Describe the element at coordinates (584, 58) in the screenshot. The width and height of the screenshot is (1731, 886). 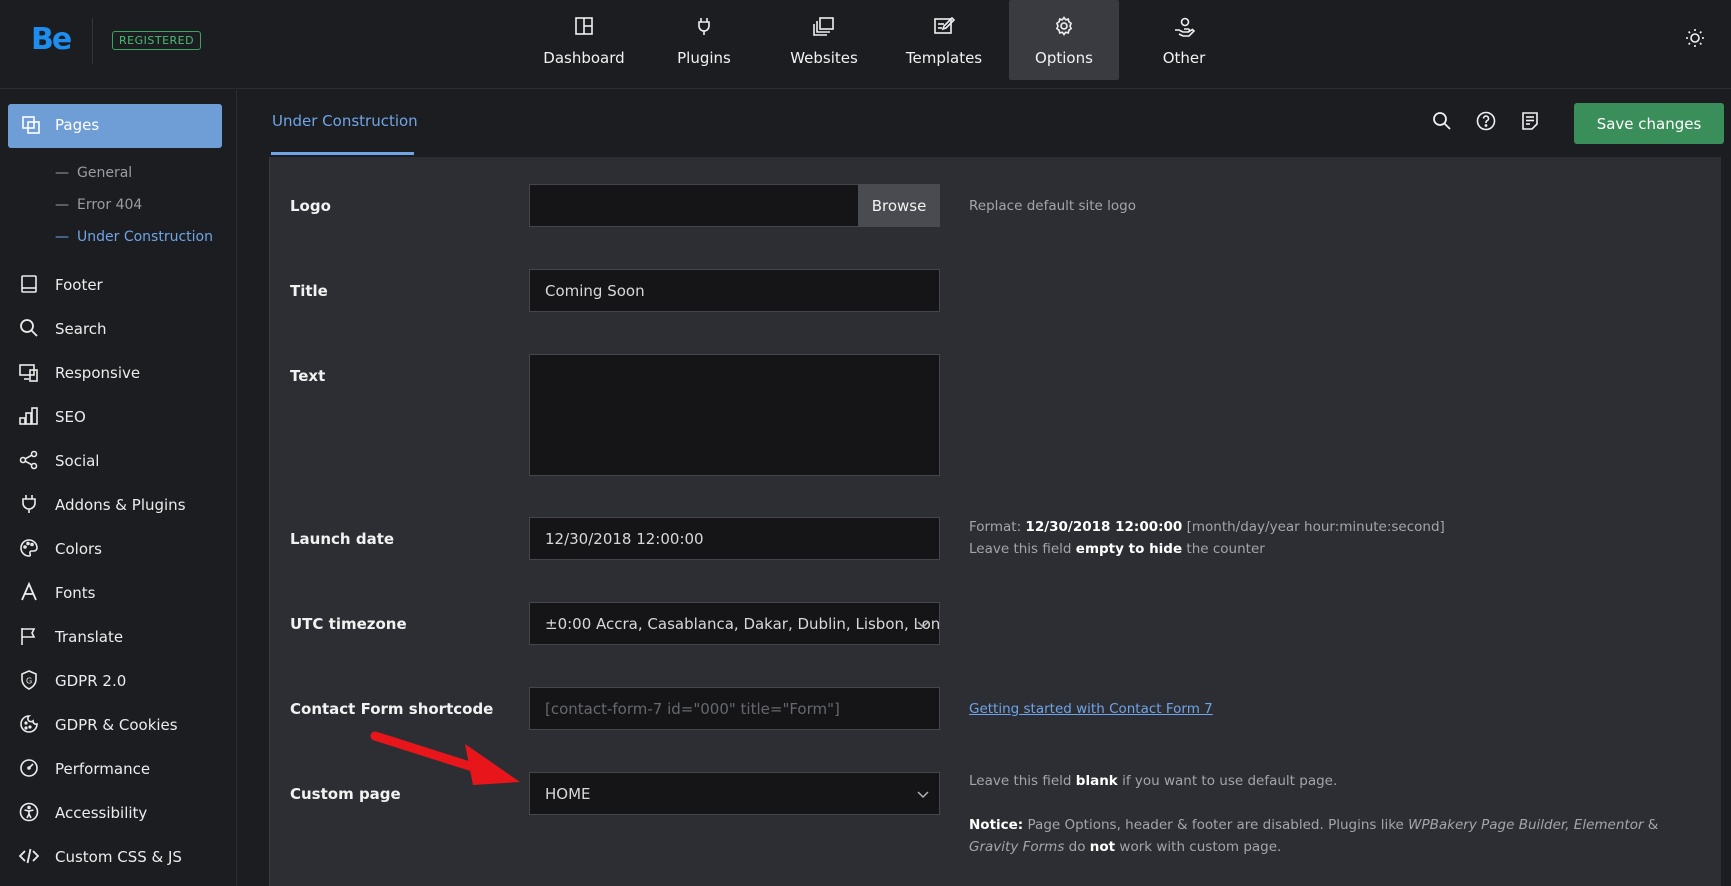
I see `nav-label: Dashboard` at that location.